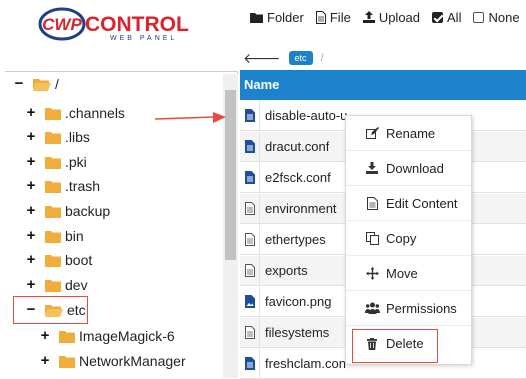  I want to click on folder-open-icon, so click(42, 84).